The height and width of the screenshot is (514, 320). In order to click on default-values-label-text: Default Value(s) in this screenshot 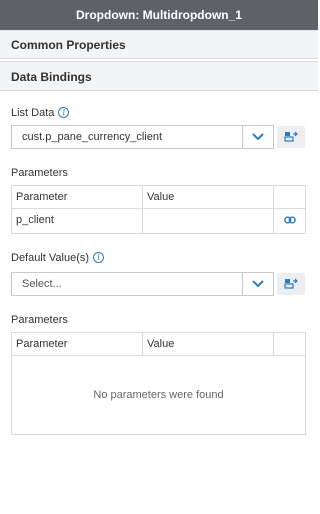, I will do `click(50, 258)`.